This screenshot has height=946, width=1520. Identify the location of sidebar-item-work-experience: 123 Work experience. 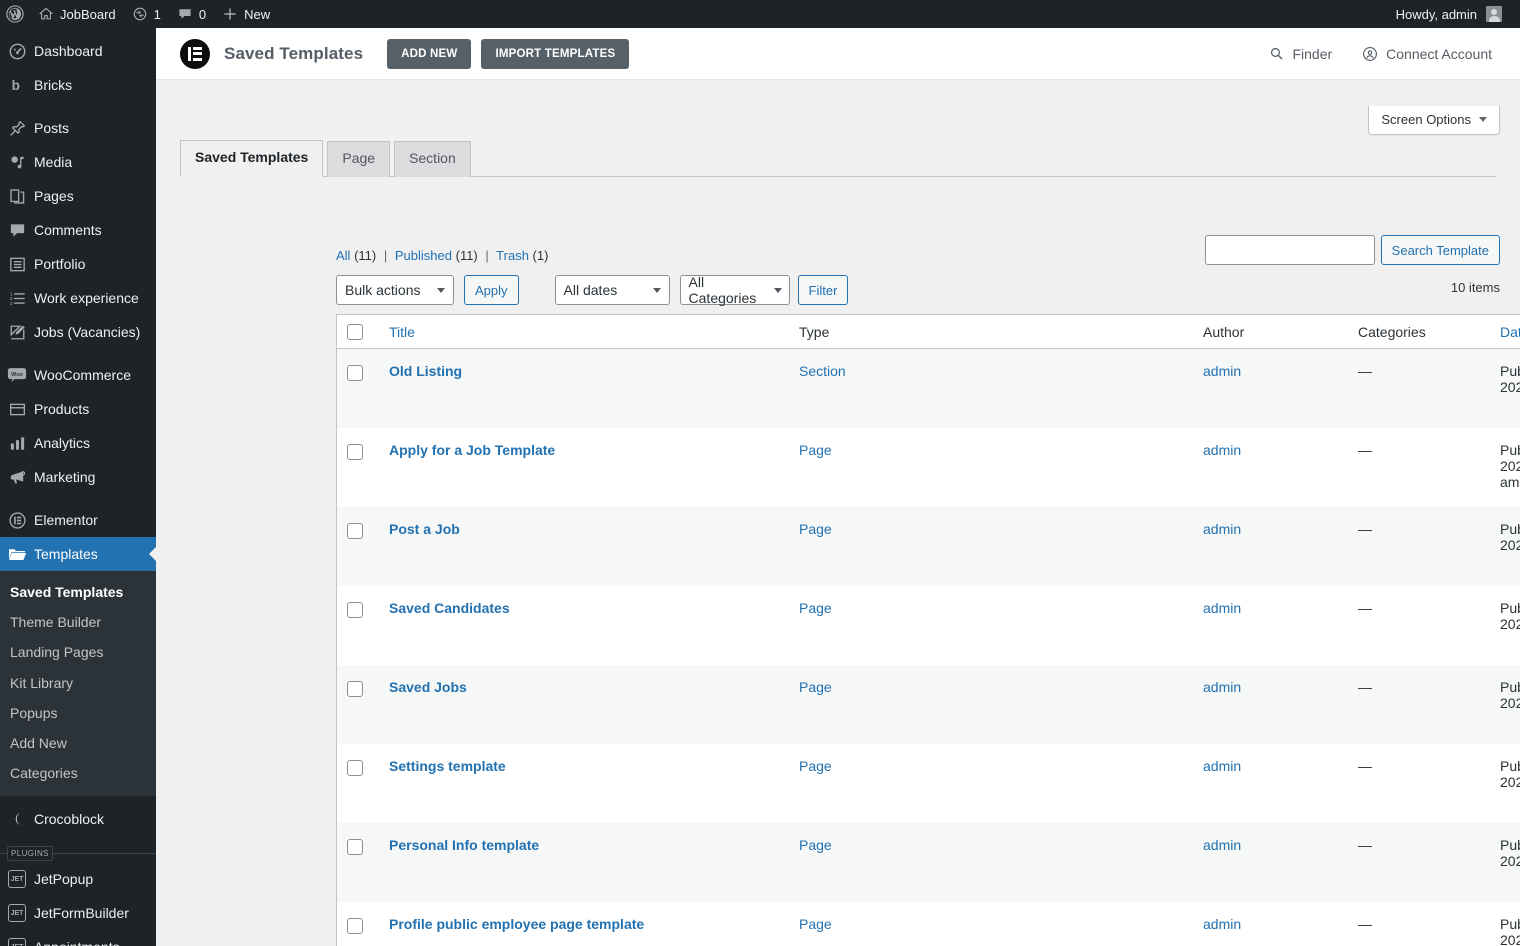
(78, 298).